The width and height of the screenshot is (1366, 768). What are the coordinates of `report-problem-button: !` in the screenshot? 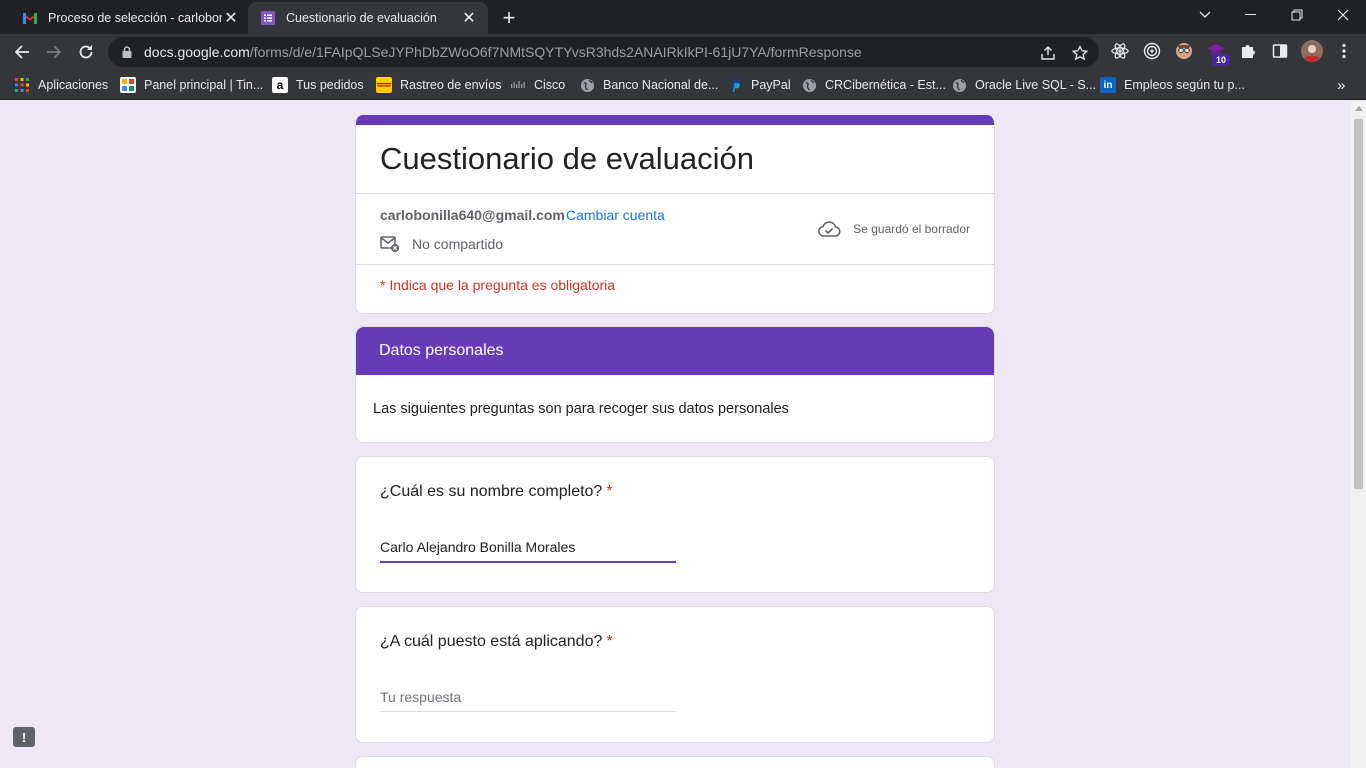 It's located at (24, 737).